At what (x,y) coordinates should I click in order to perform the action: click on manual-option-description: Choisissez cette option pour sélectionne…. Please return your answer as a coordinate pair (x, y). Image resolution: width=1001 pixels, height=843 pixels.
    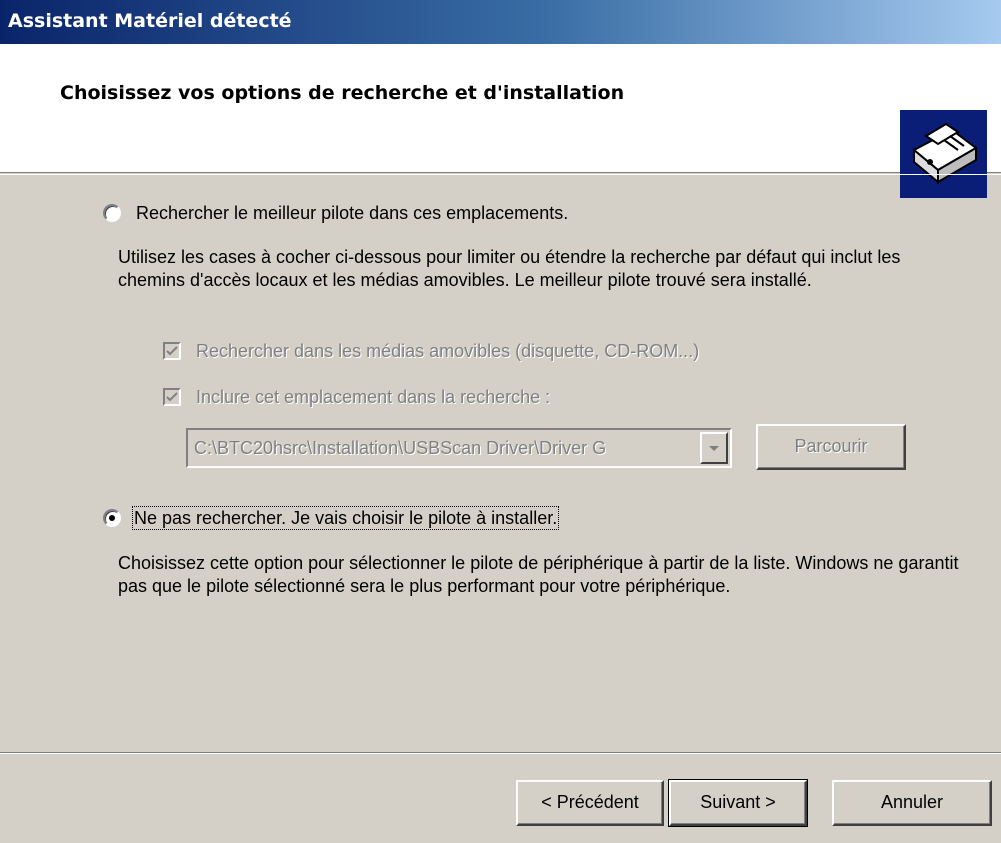
    Looking at the image, I should click on (538, 574).